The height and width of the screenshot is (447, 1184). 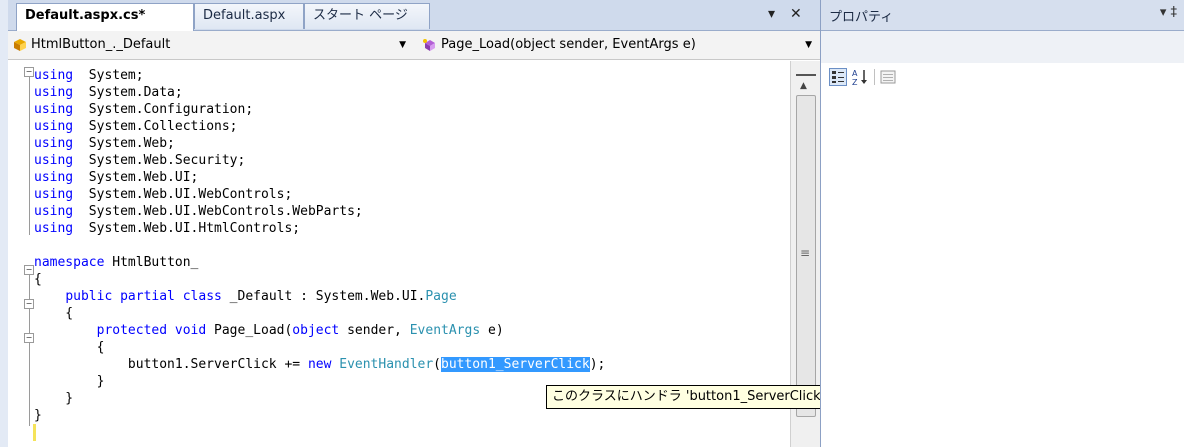 What do you see at coordinates (128, 92) in the screenshot?
I see `code-token: System.Data;` at bounding box center [128, 92].